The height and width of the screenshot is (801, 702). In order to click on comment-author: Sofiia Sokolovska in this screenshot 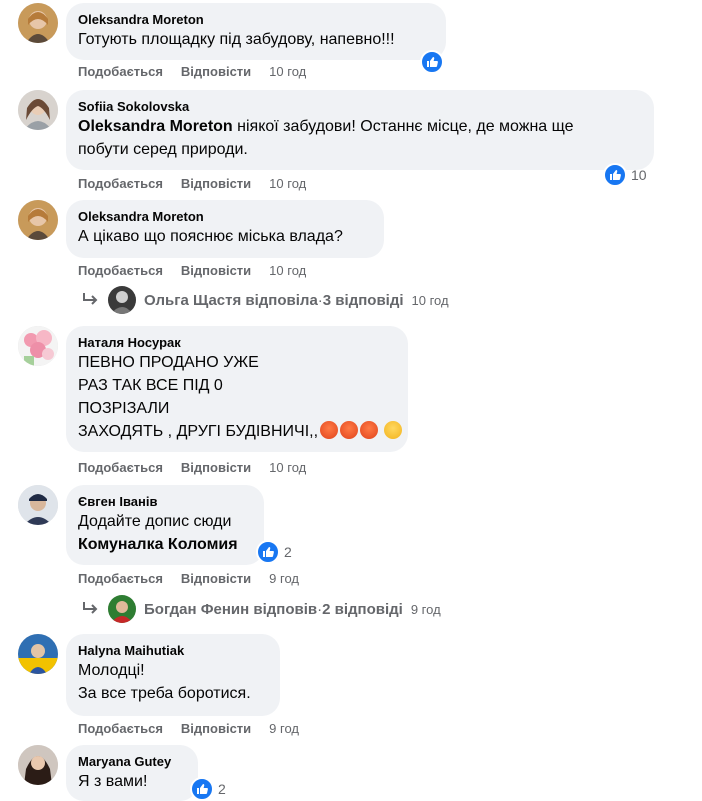, I will do `click(360, 106)`.